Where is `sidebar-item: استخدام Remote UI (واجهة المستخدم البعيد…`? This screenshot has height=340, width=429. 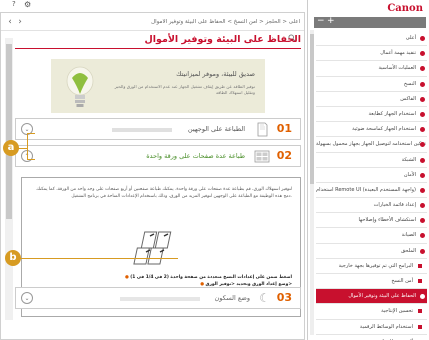
sidebar-item: استخدام Remote UI (واجهة المستخدم البعيد… is located at coordinates (371, 191).